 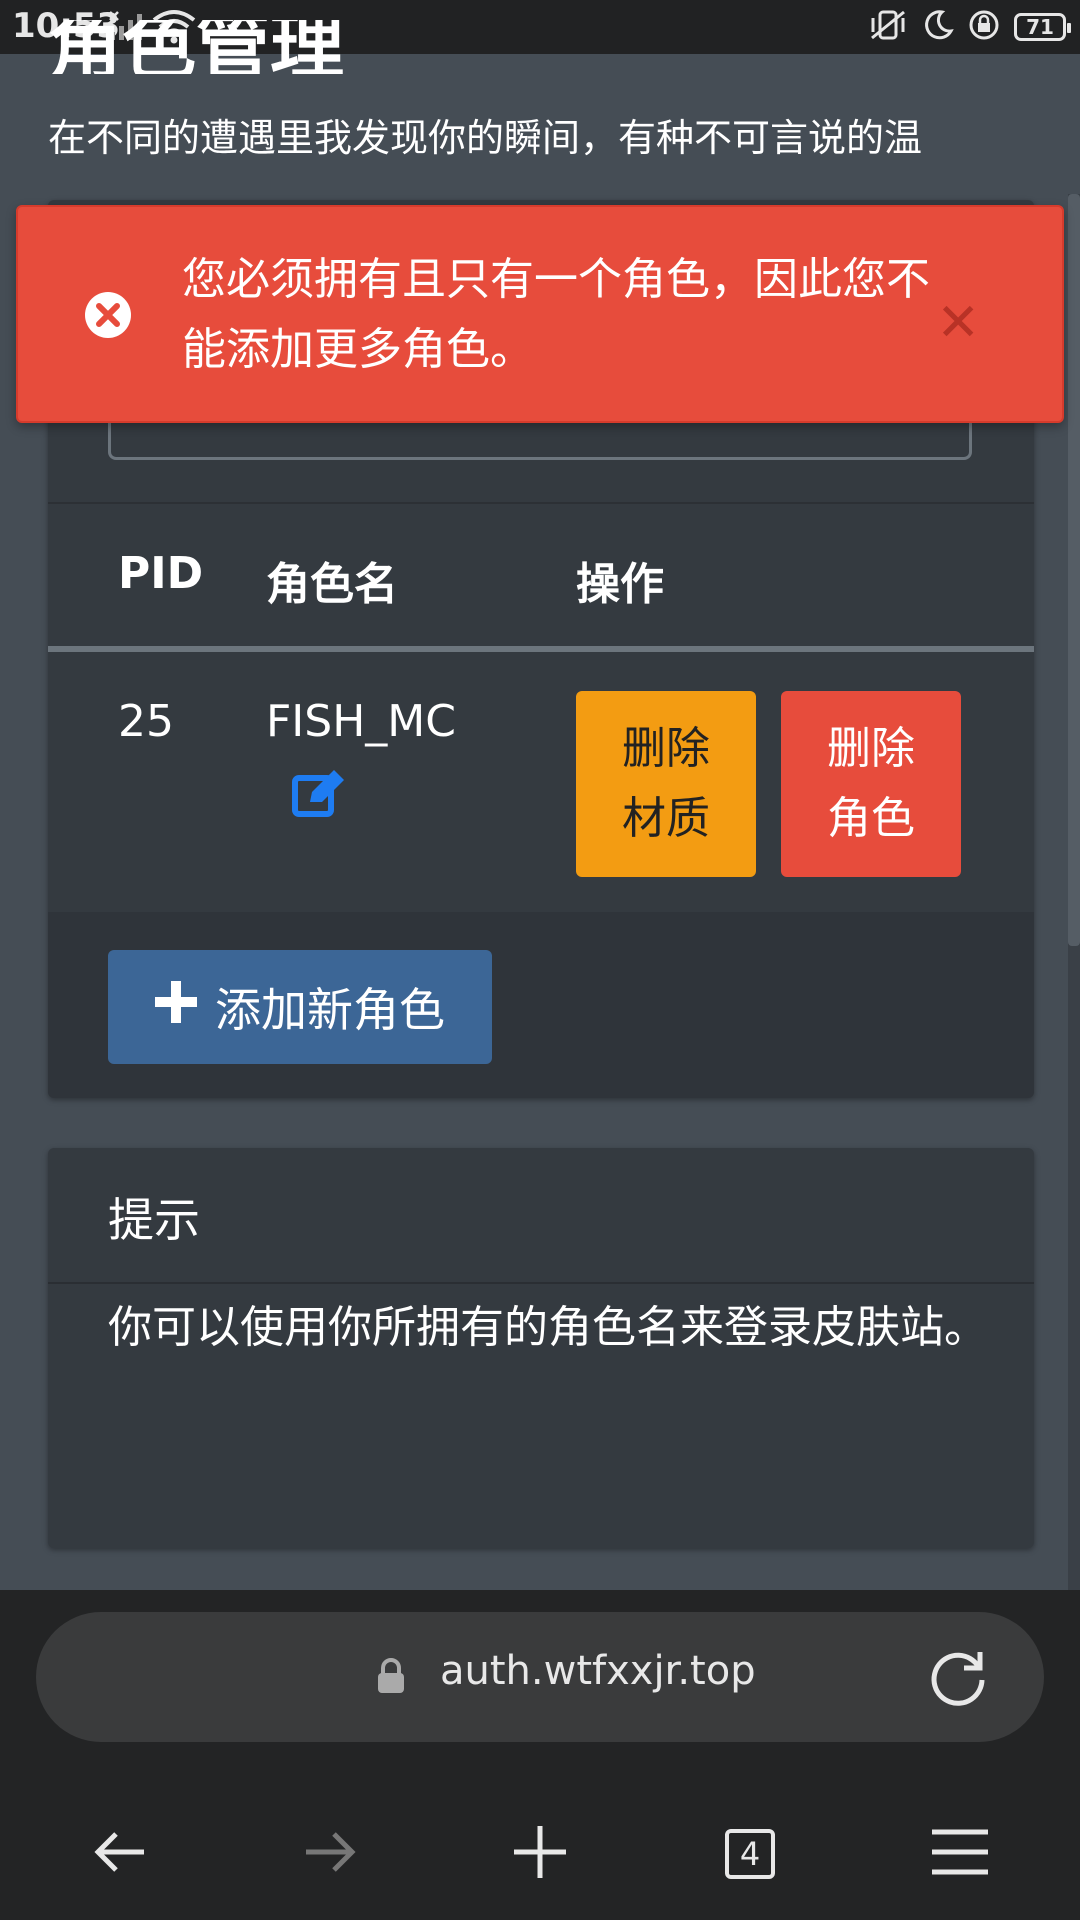 I want to click on delete-texture-label: 删除材质, so click(x=666, y=783).